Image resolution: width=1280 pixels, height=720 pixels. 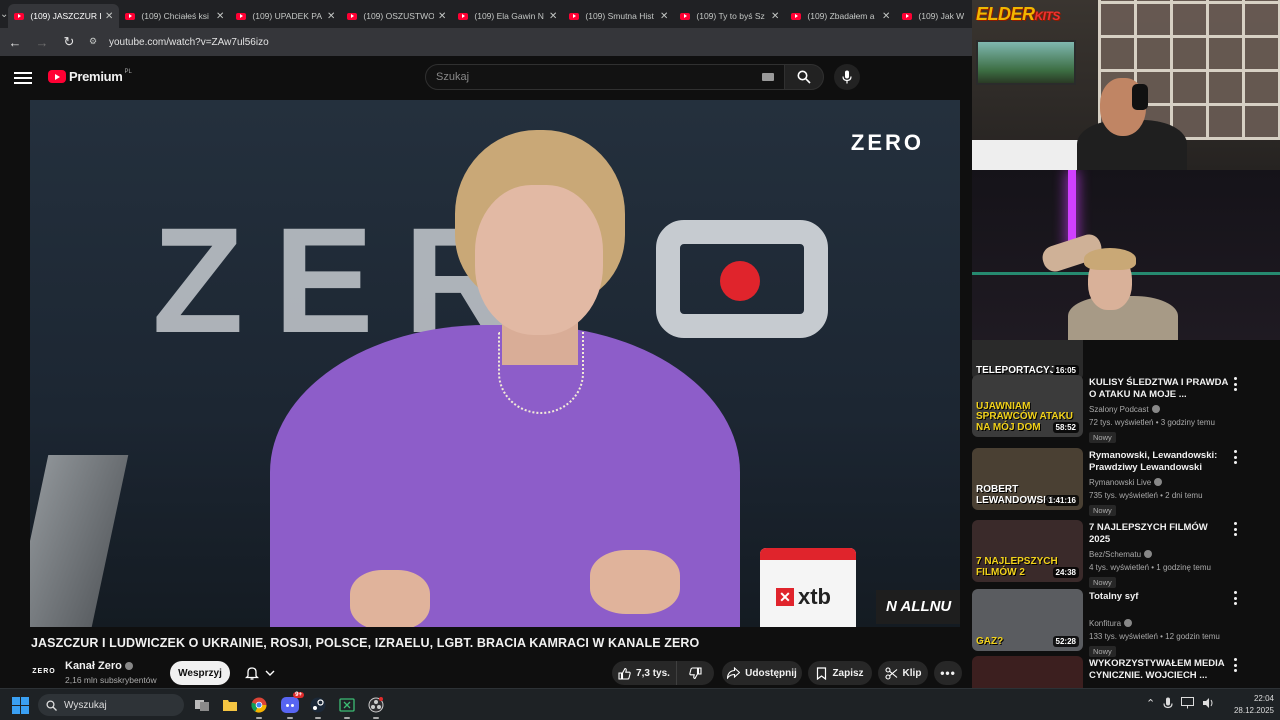 I want to click on site-info-icon: ⚙, so click(x=96, y=42).